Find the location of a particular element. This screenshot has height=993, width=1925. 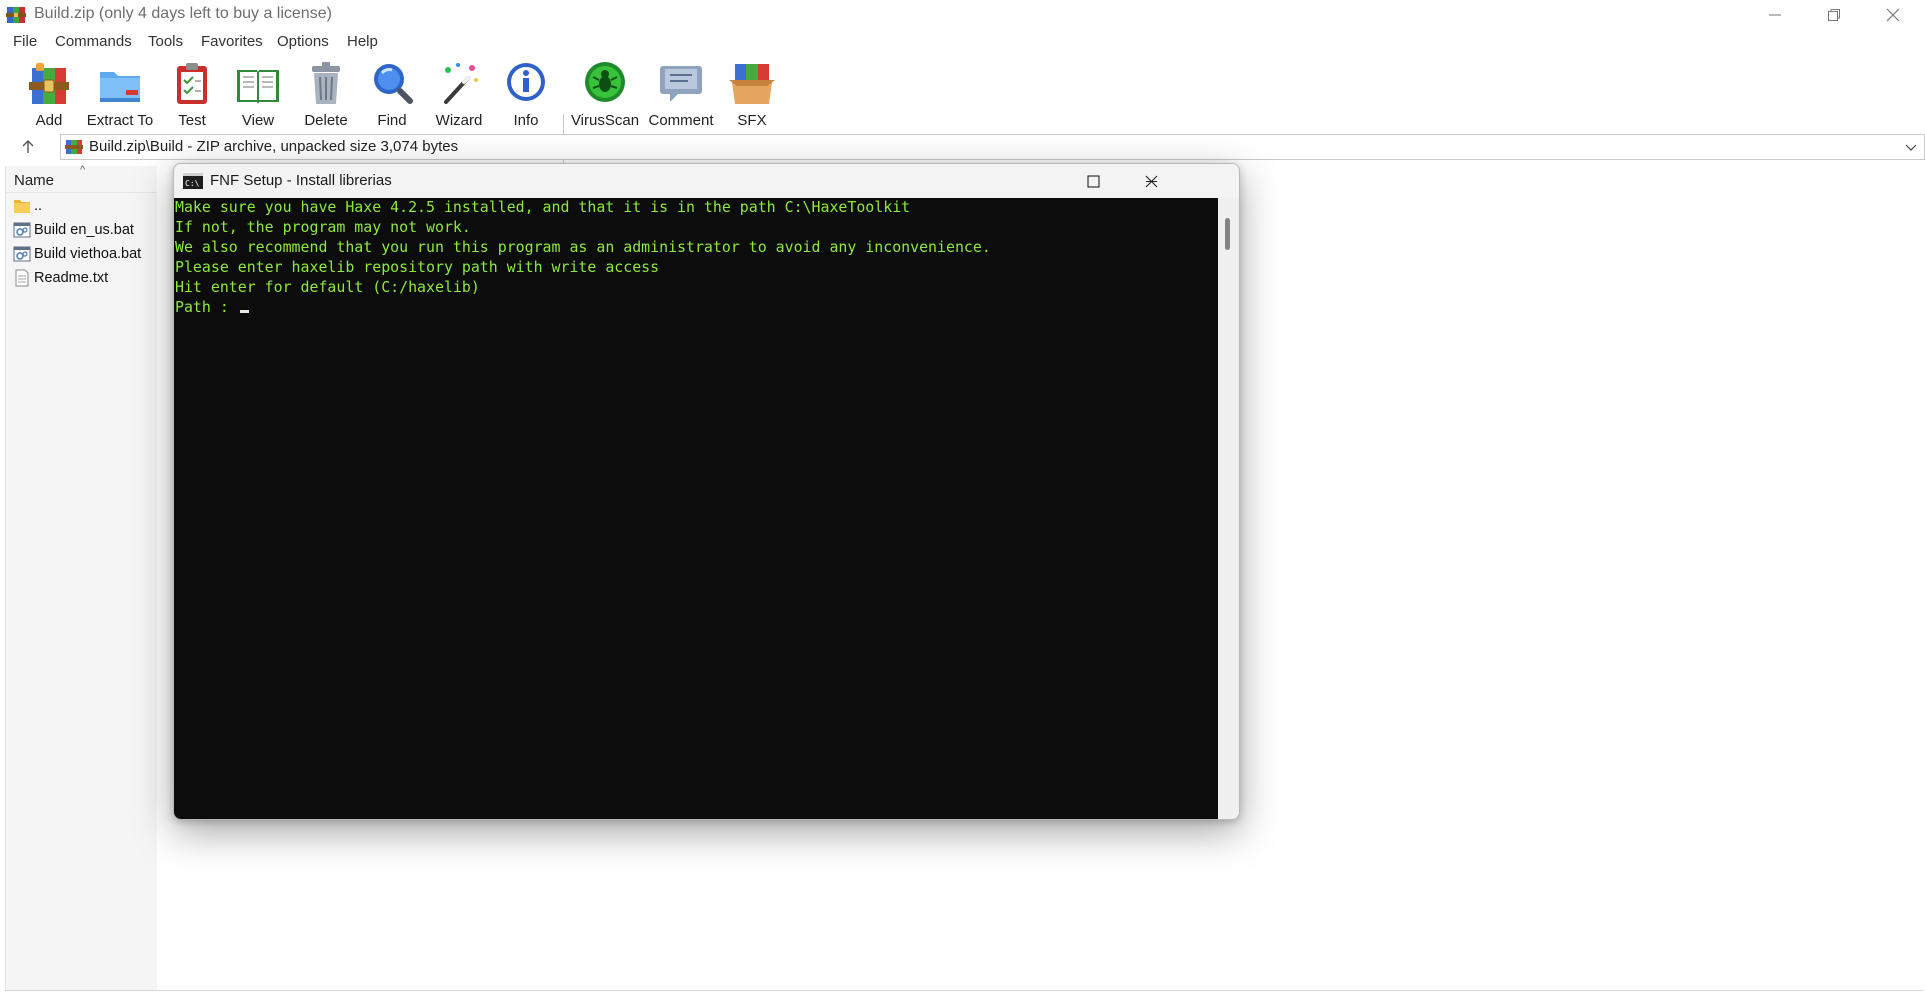

console-maximize-button is located at coordinates (1093, 181).